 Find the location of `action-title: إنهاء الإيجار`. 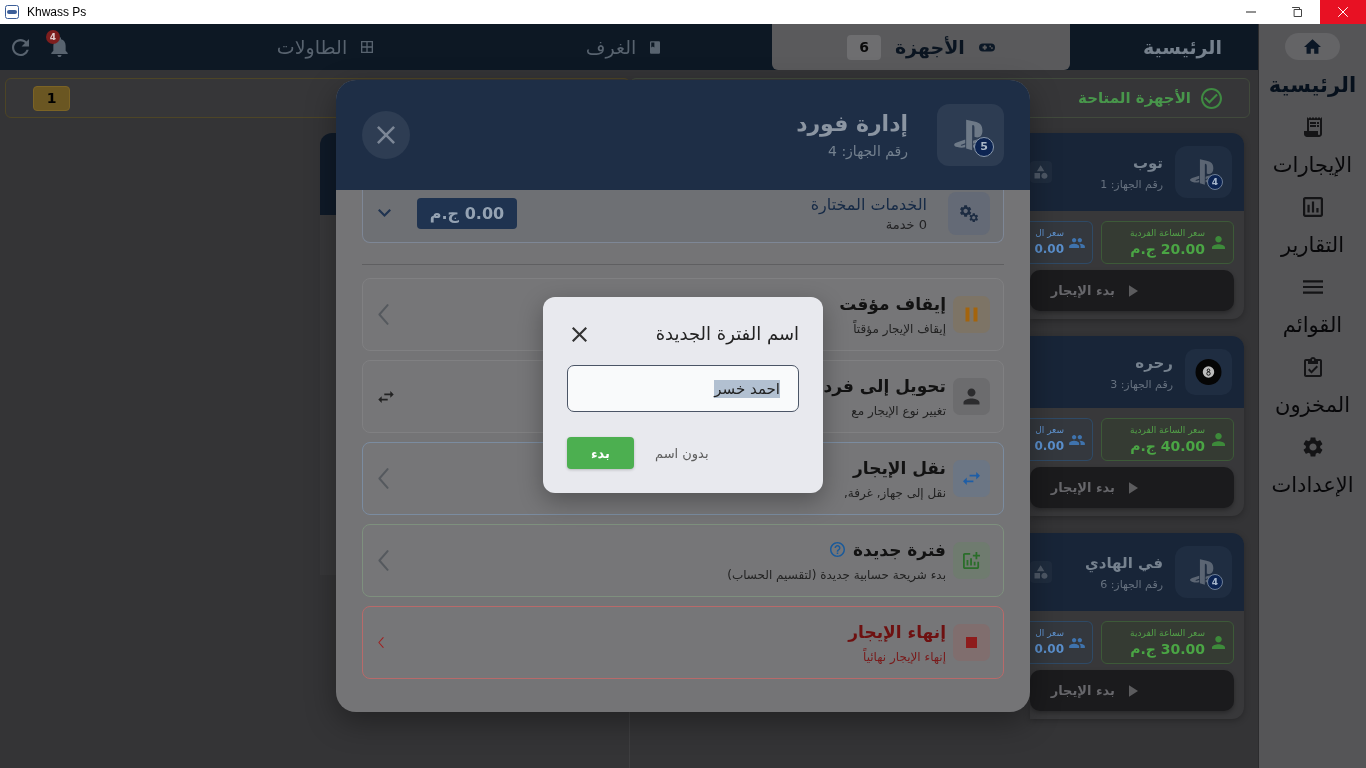

action-title: إنهاء الإيجار is located at coordinates (897, 632).